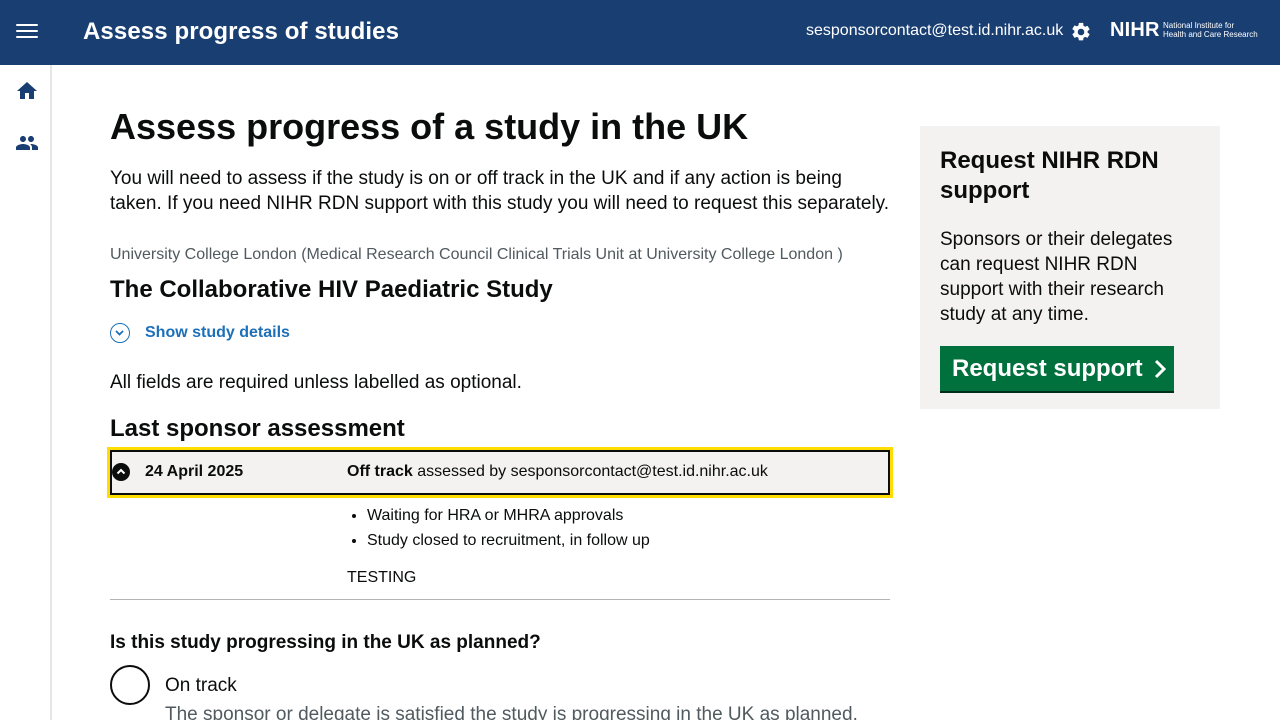  What do you see at coordinates (120, 333) in the screenshot?
I see `chevron-down-icon` at bounding box center [120, 333].